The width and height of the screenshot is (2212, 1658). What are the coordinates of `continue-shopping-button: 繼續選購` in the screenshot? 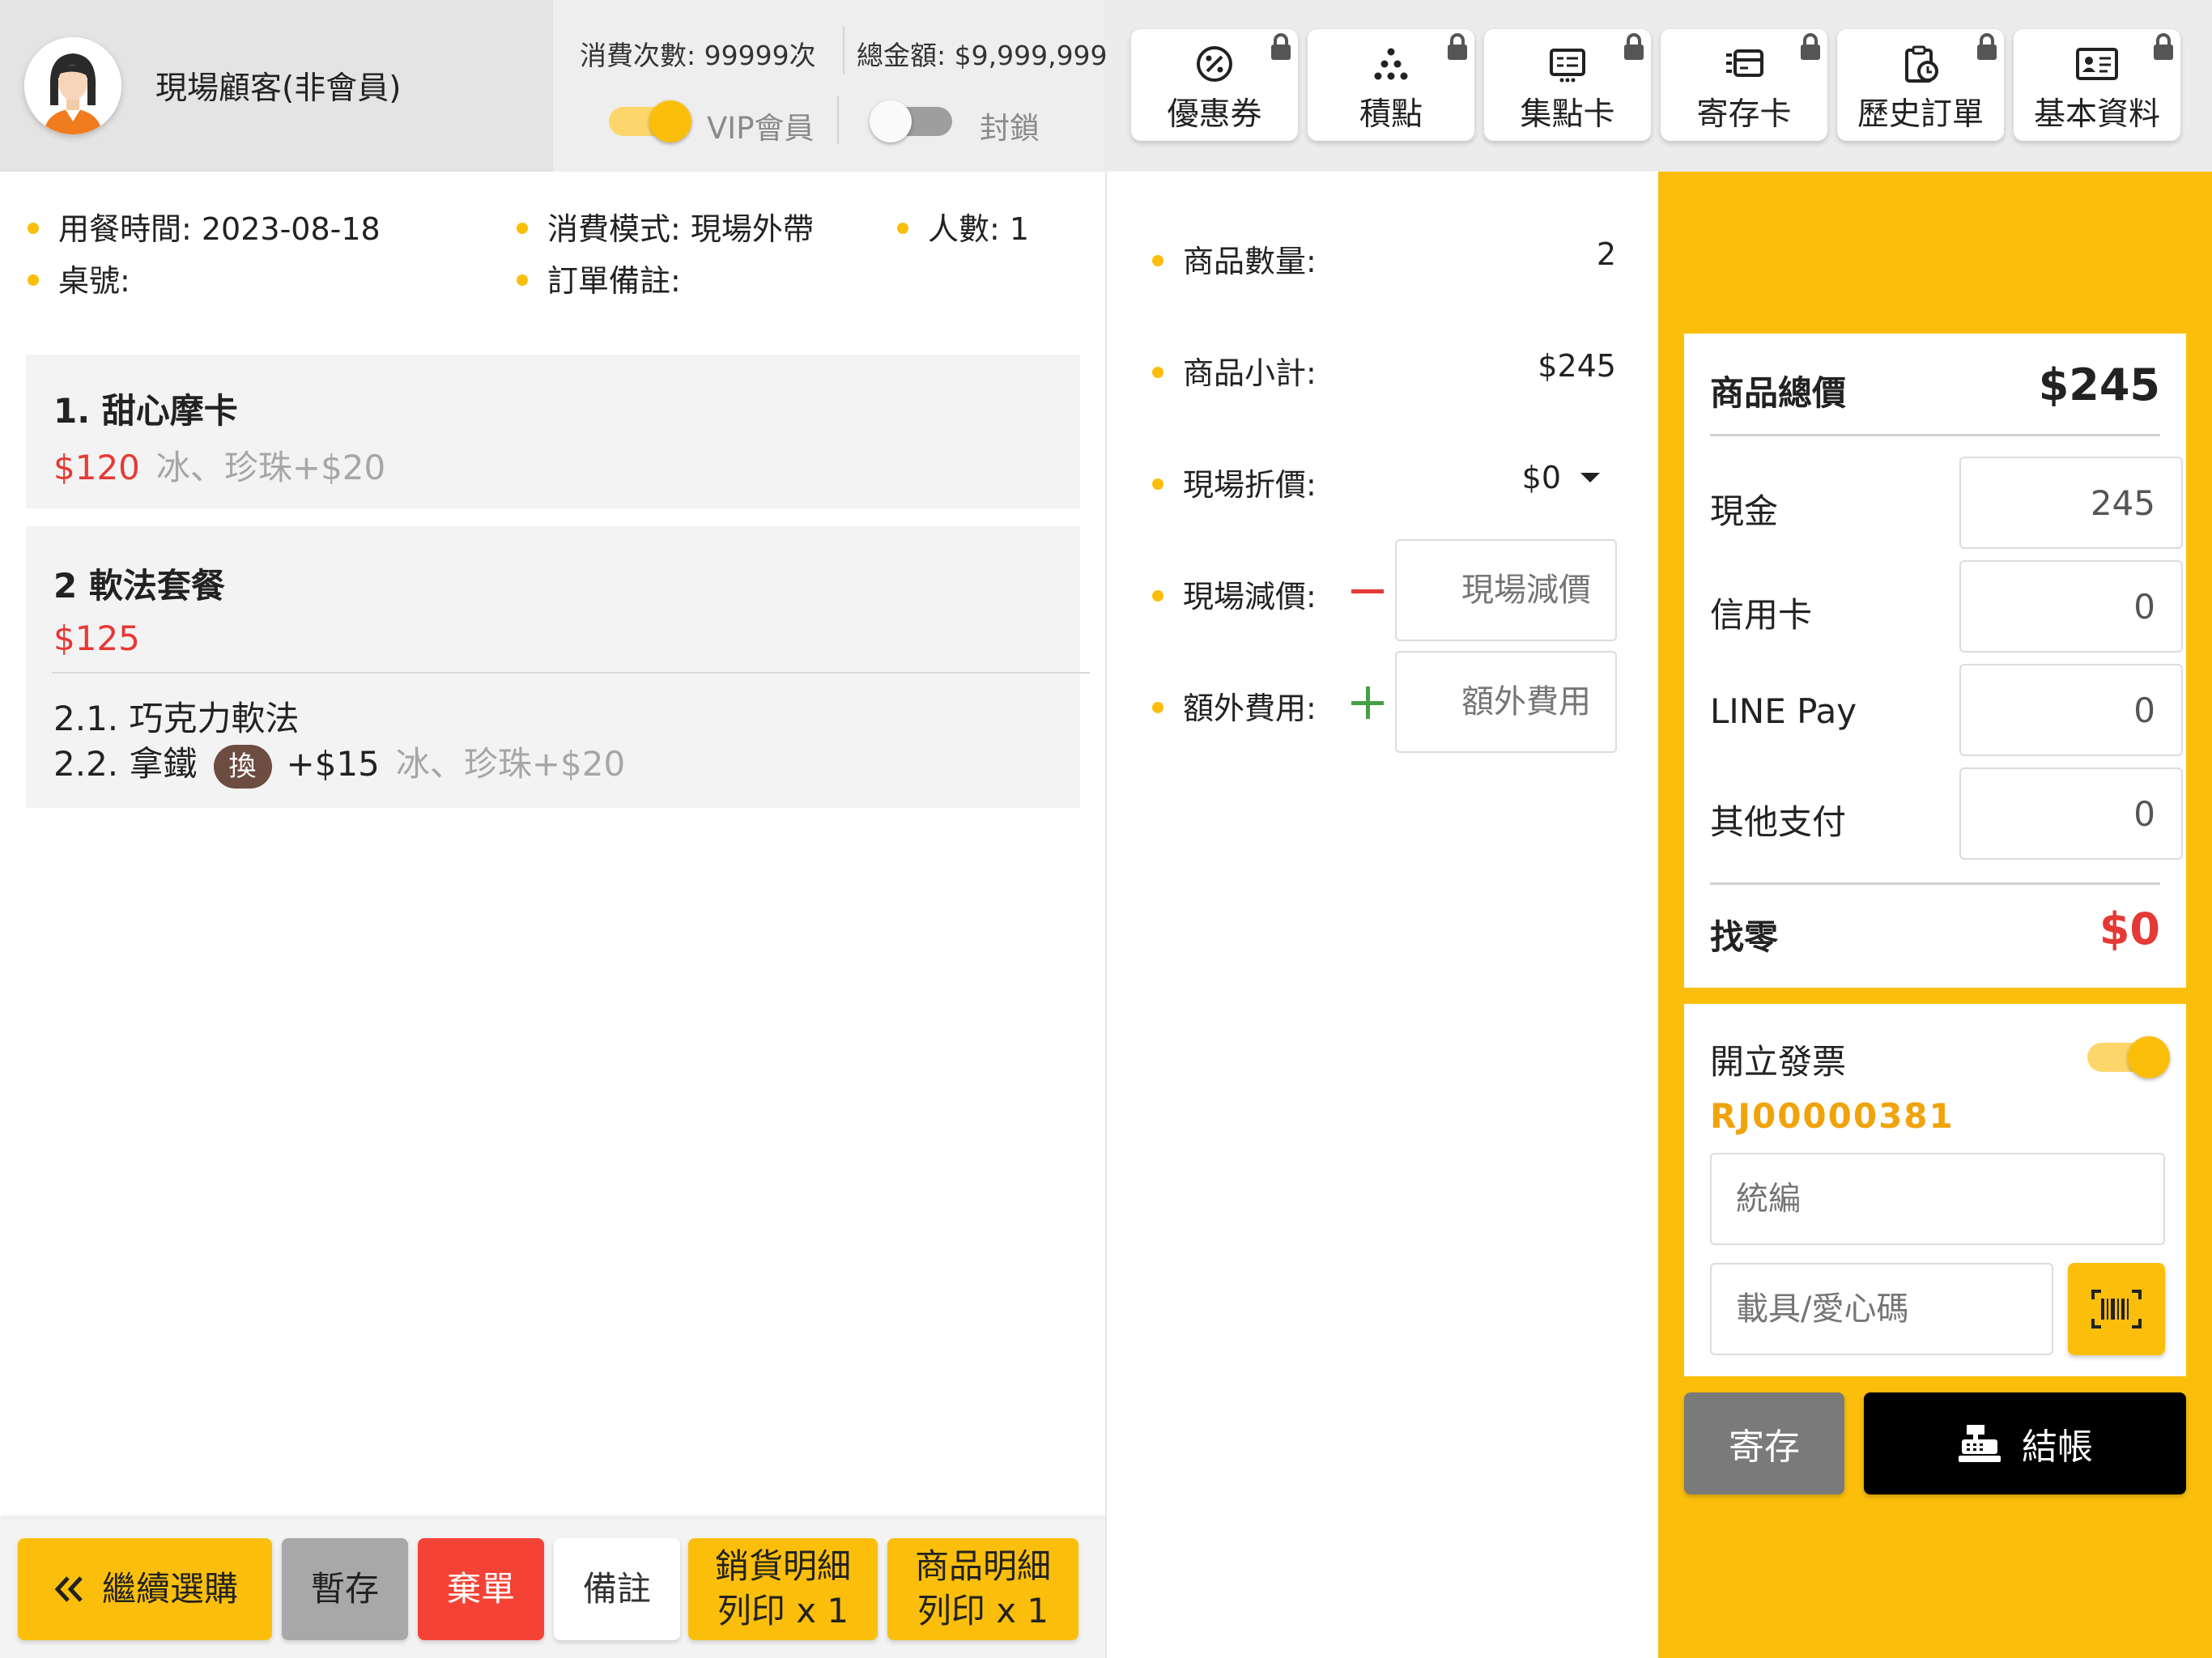 It's located at (145, 1589).